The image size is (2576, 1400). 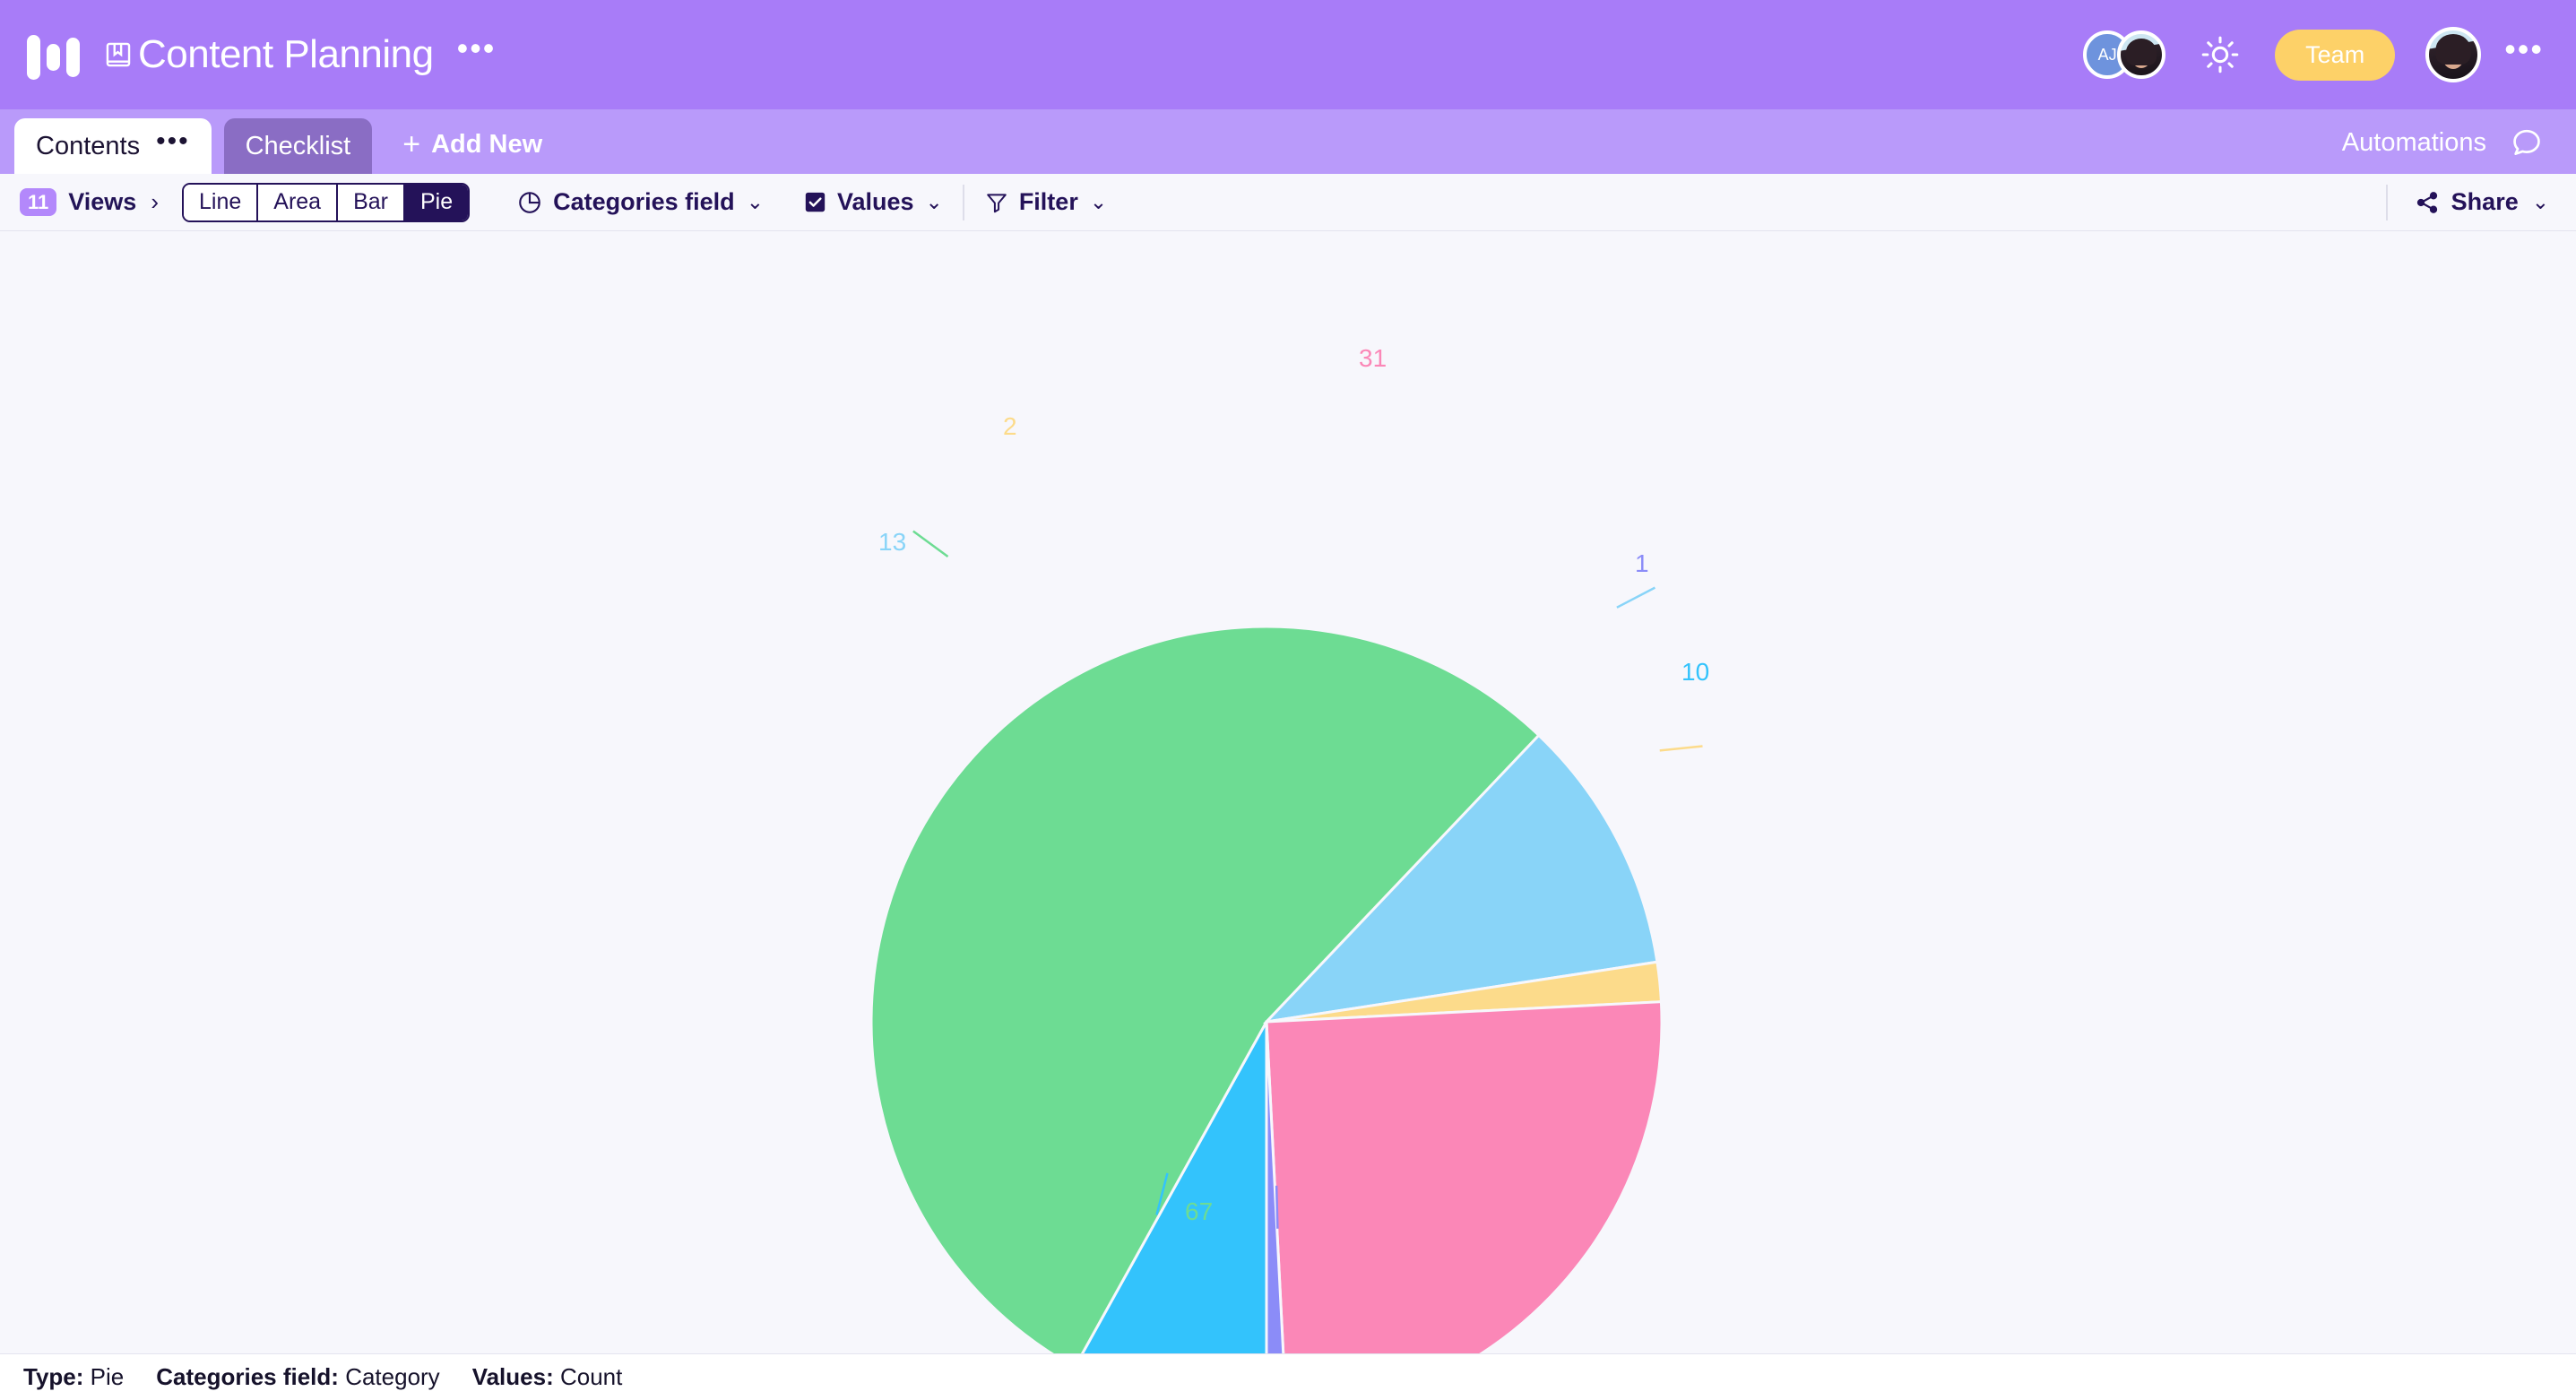 I want to click on pie-slice, so click(x=1464, y=1200).